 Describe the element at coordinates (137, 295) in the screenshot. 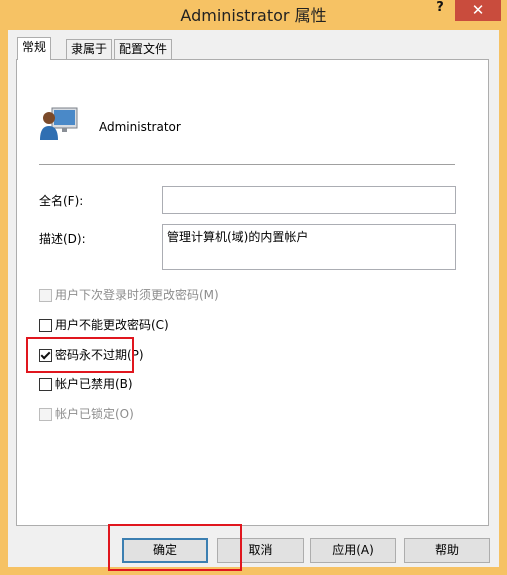

I see `checkbox-label: 用户下次登录时须更改密码(M)` at that location.